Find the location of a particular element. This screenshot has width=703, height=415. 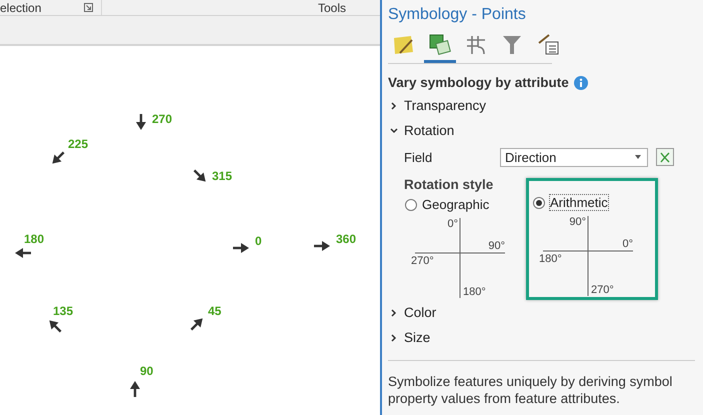

point-label: 0 is located at coordinates (258, 241).